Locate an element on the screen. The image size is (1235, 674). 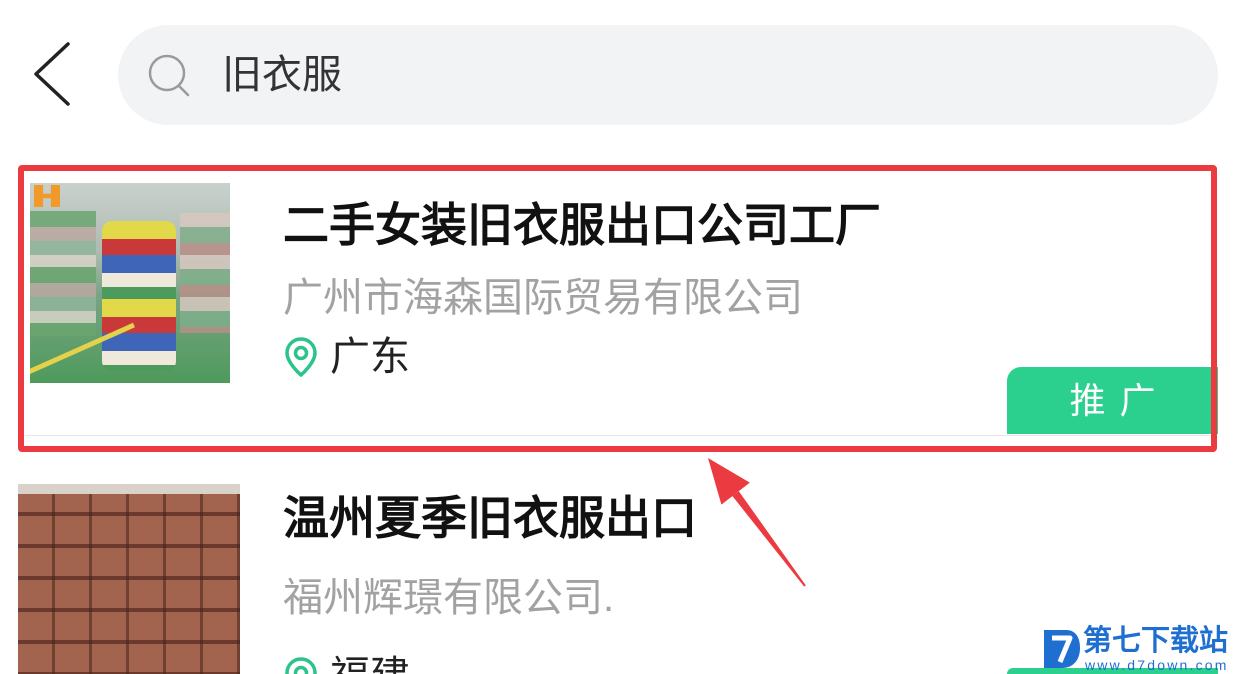
search-icon is located at coordinates (169, 75).